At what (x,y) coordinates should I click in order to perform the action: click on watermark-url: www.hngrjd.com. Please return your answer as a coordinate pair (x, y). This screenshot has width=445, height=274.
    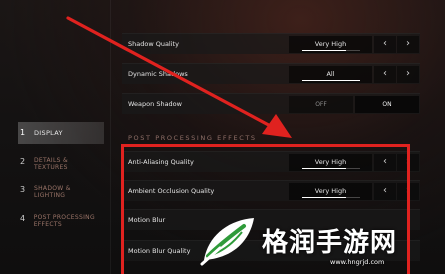
    Looking at the image, I should click on (357, 262).